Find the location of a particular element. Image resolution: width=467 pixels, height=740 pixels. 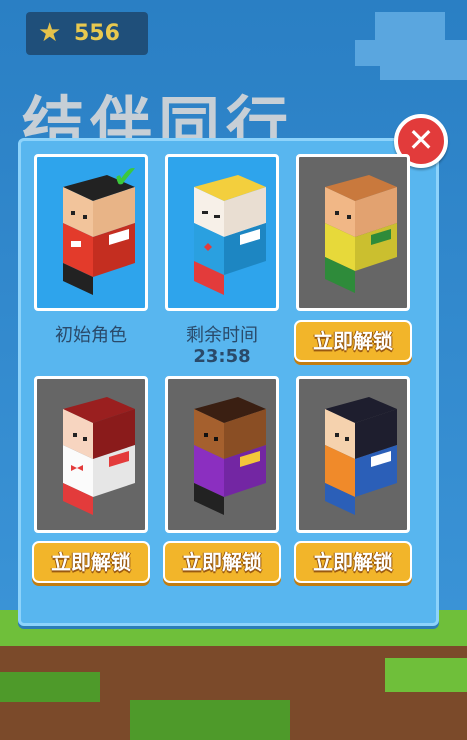

star-counter: ★ 556 is located at coordinates (87, 33).